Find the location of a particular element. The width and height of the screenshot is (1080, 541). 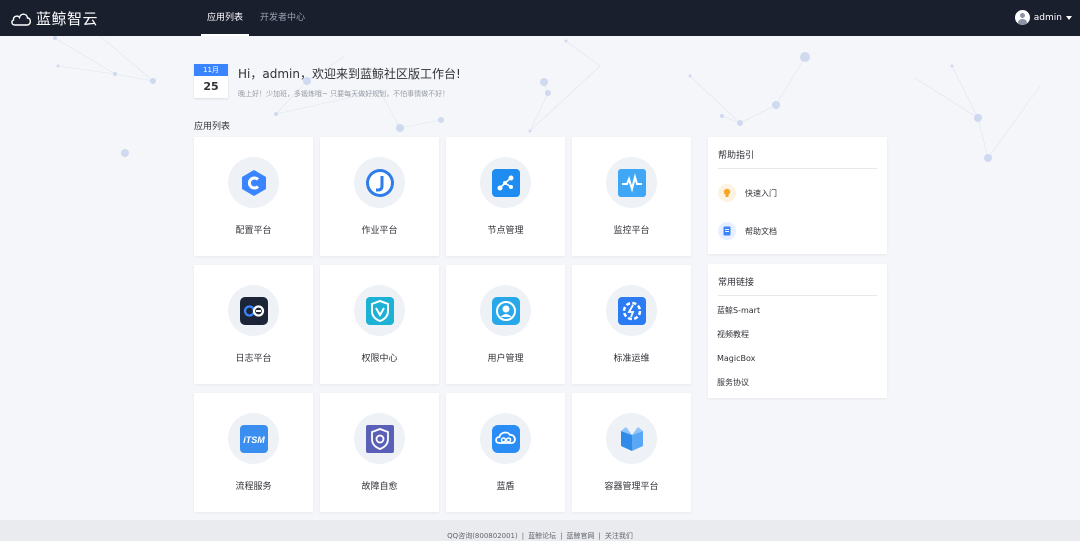

permission-center-icon is located at coordinates (379, 310).